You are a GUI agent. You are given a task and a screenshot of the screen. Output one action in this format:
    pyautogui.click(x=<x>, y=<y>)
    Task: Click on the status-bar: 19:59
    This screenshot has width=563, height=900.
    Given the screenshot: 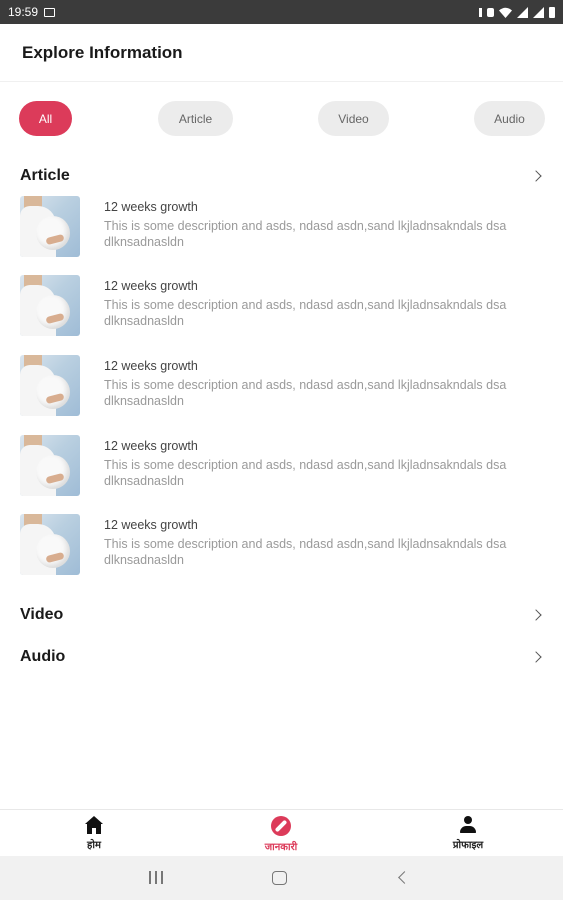 What is the action you would take?
    pyautogui.click(x=281, y=12)
    